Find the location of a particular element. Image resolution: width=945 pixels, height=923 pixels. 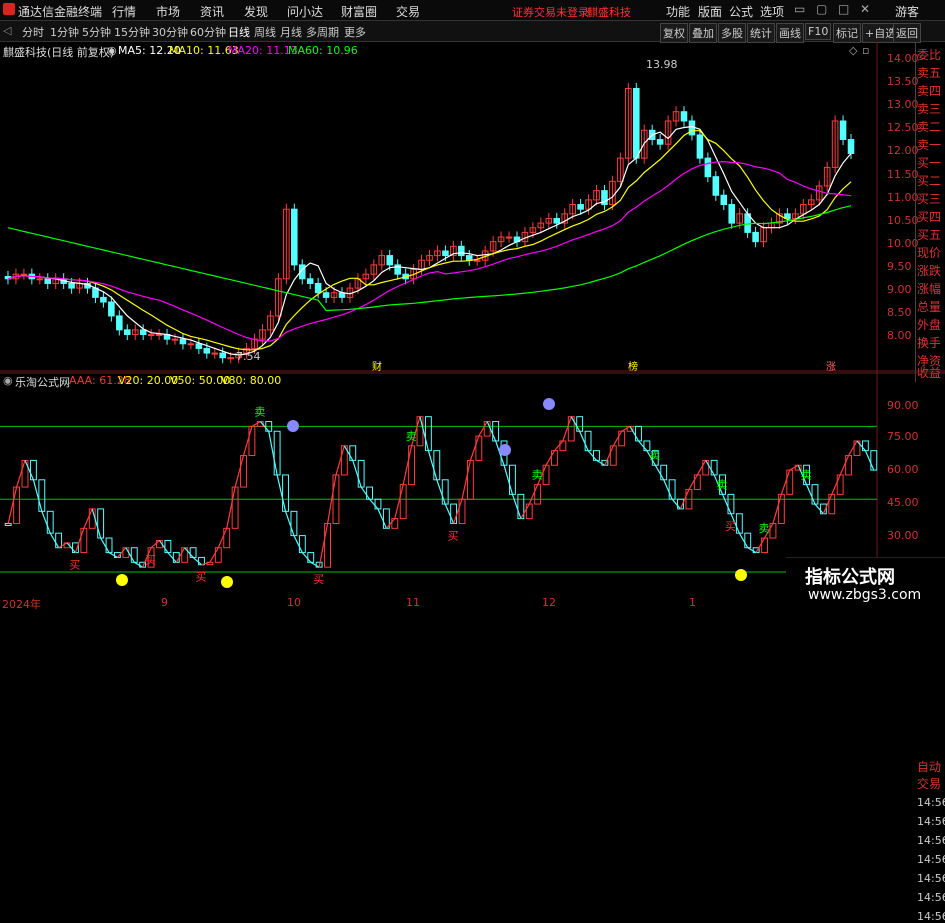

marker-rank: 榜 is located at coordinates (633, 365).